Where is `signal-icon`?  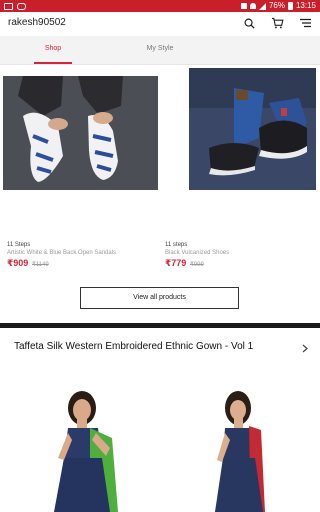
signal-icon is located at coordinates (262, 6).